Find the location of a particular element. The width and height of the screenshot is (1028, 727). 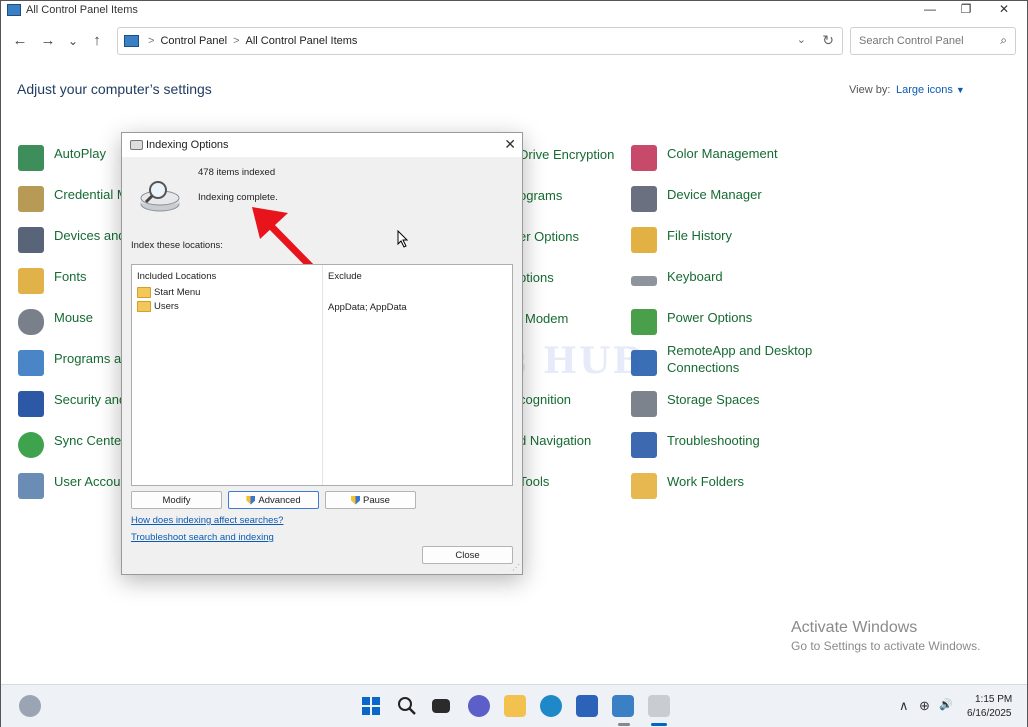

item-label: Security and is located at coordinates (90, 399).